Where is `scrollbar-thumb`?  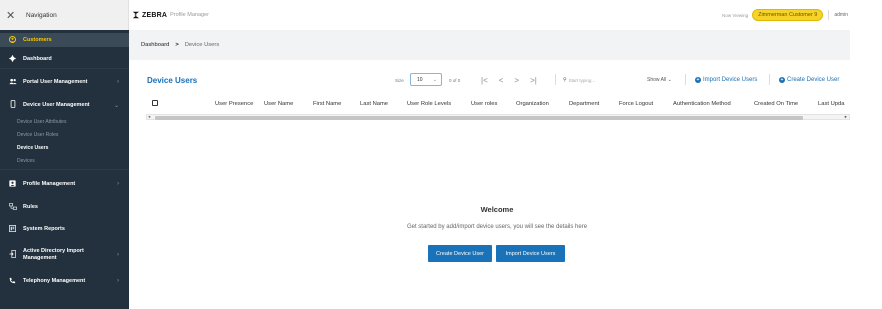
scrollbar-thumb is located at coordinates (479, 118).